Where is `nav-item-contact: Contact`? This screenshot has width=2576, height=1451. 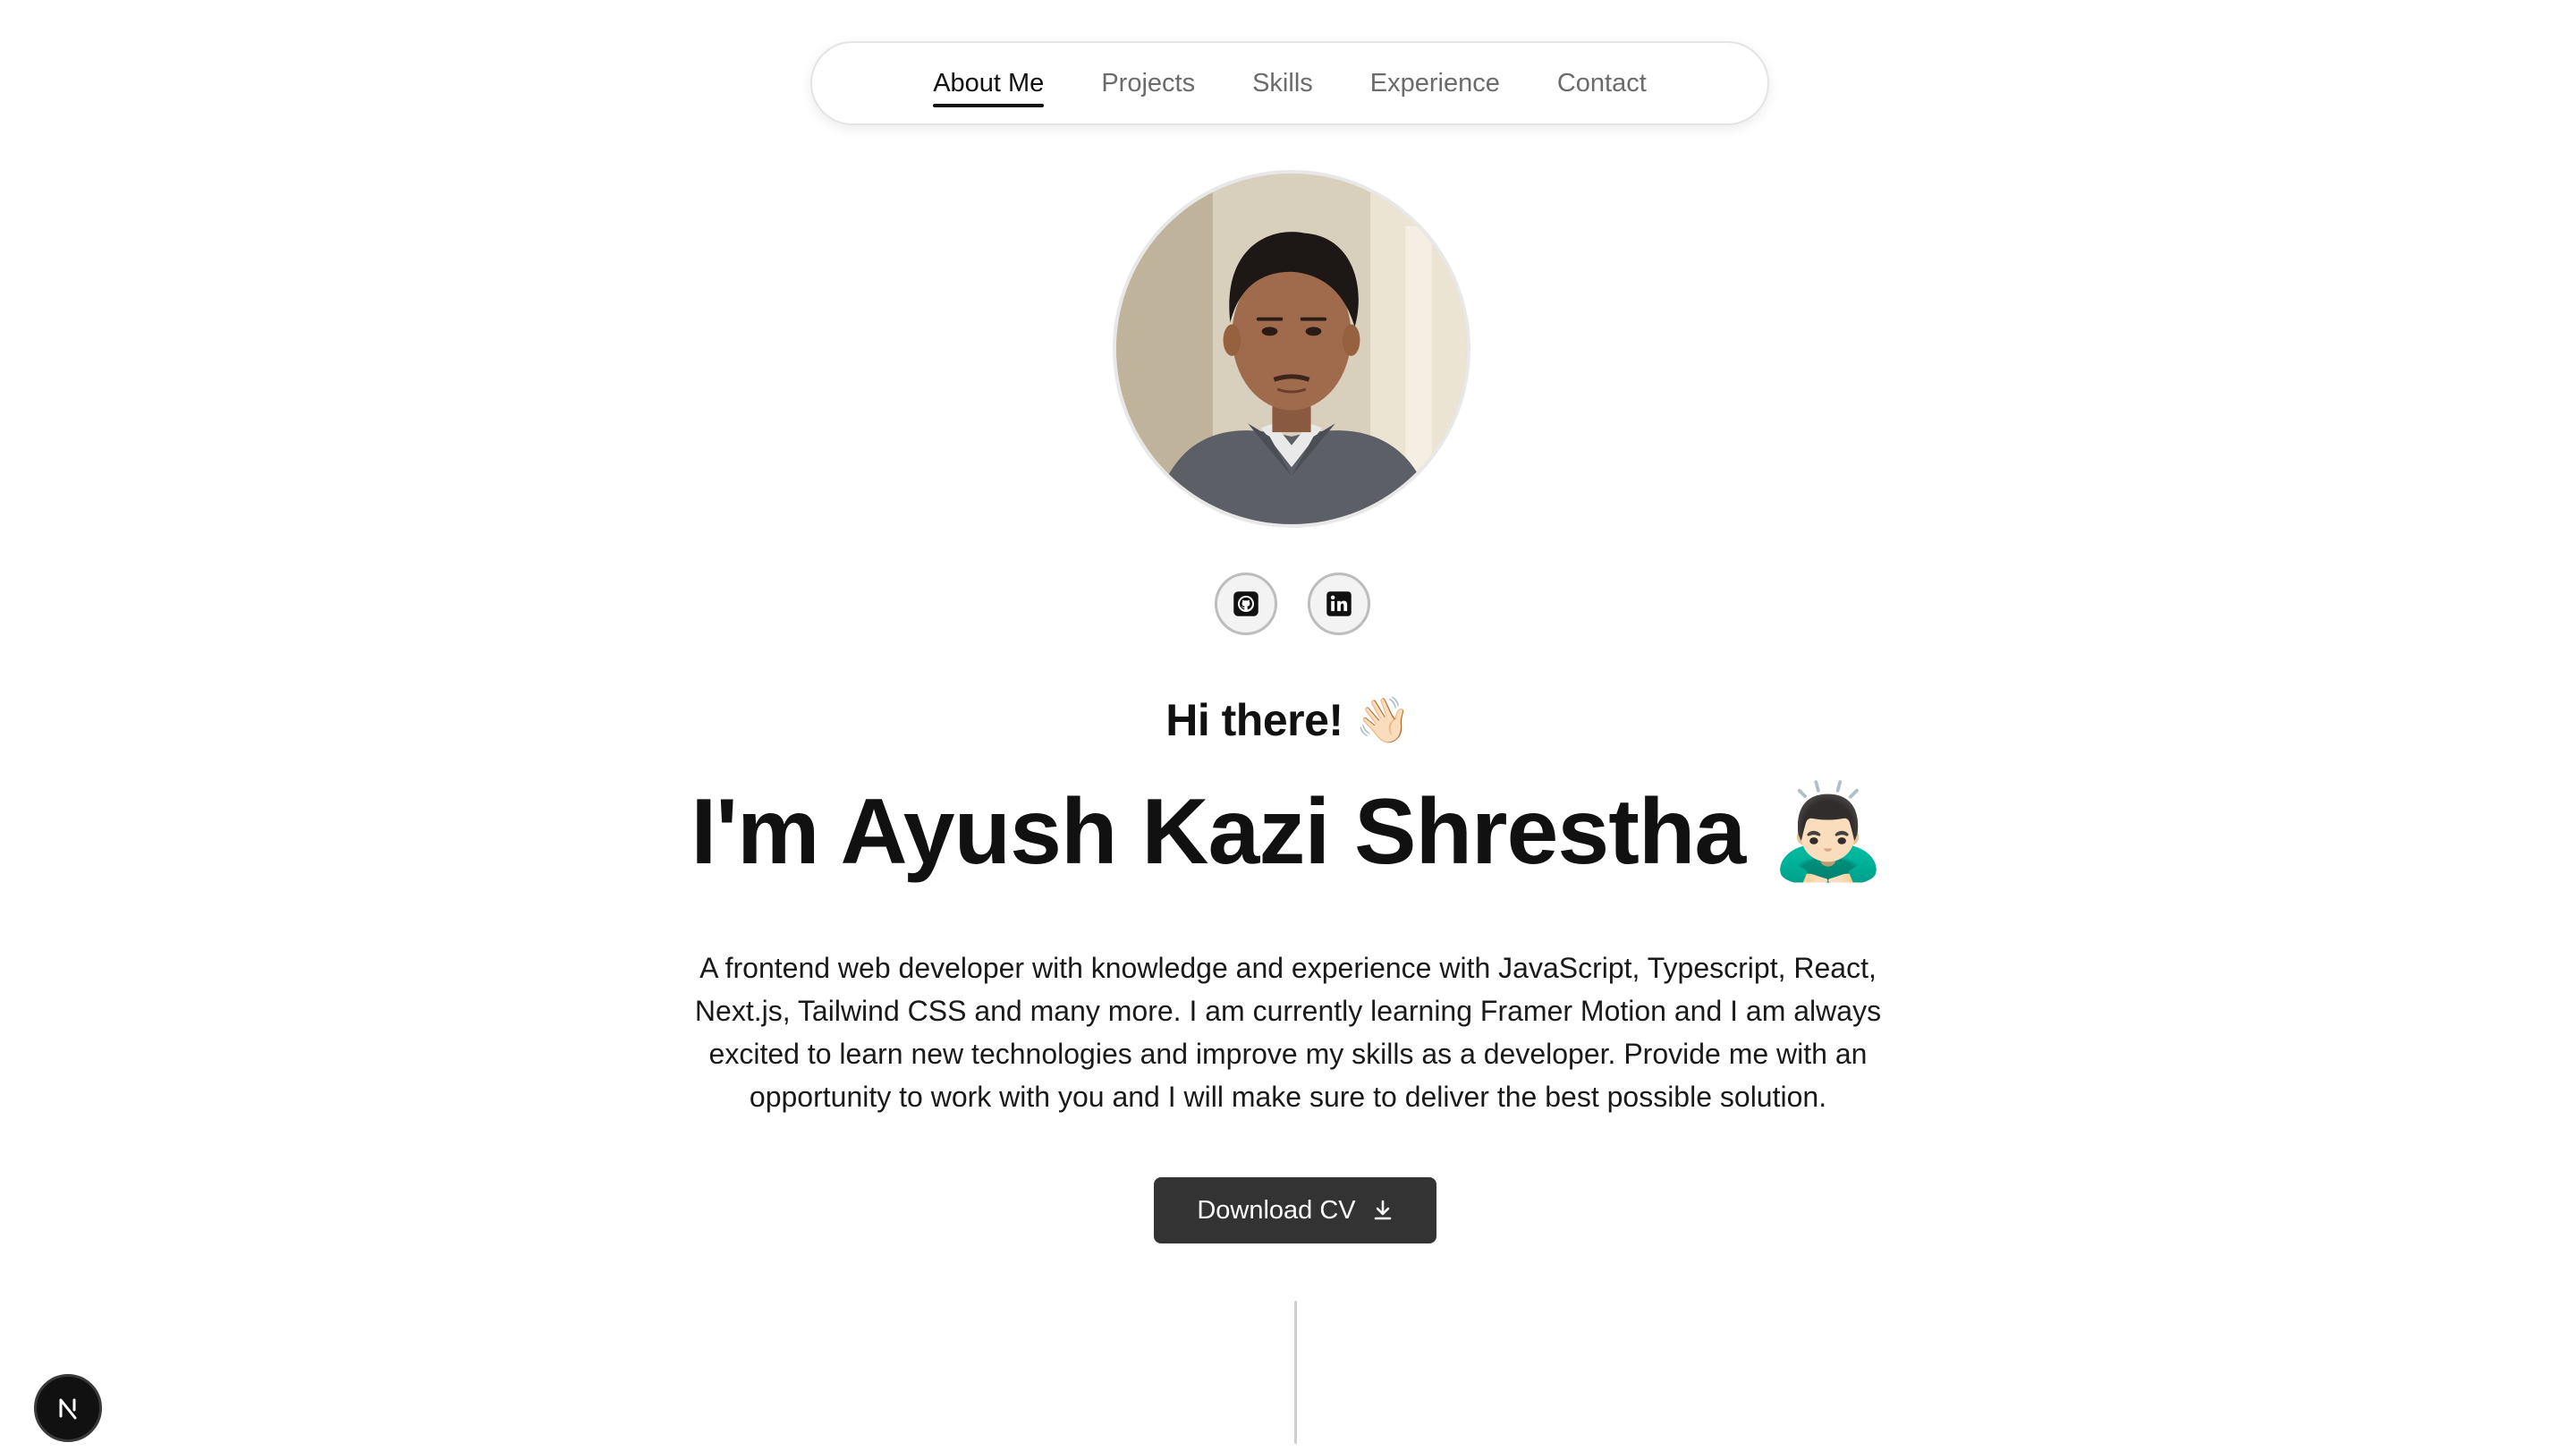
nav-item-contact: Contact is located at coordinates (1602, 84).